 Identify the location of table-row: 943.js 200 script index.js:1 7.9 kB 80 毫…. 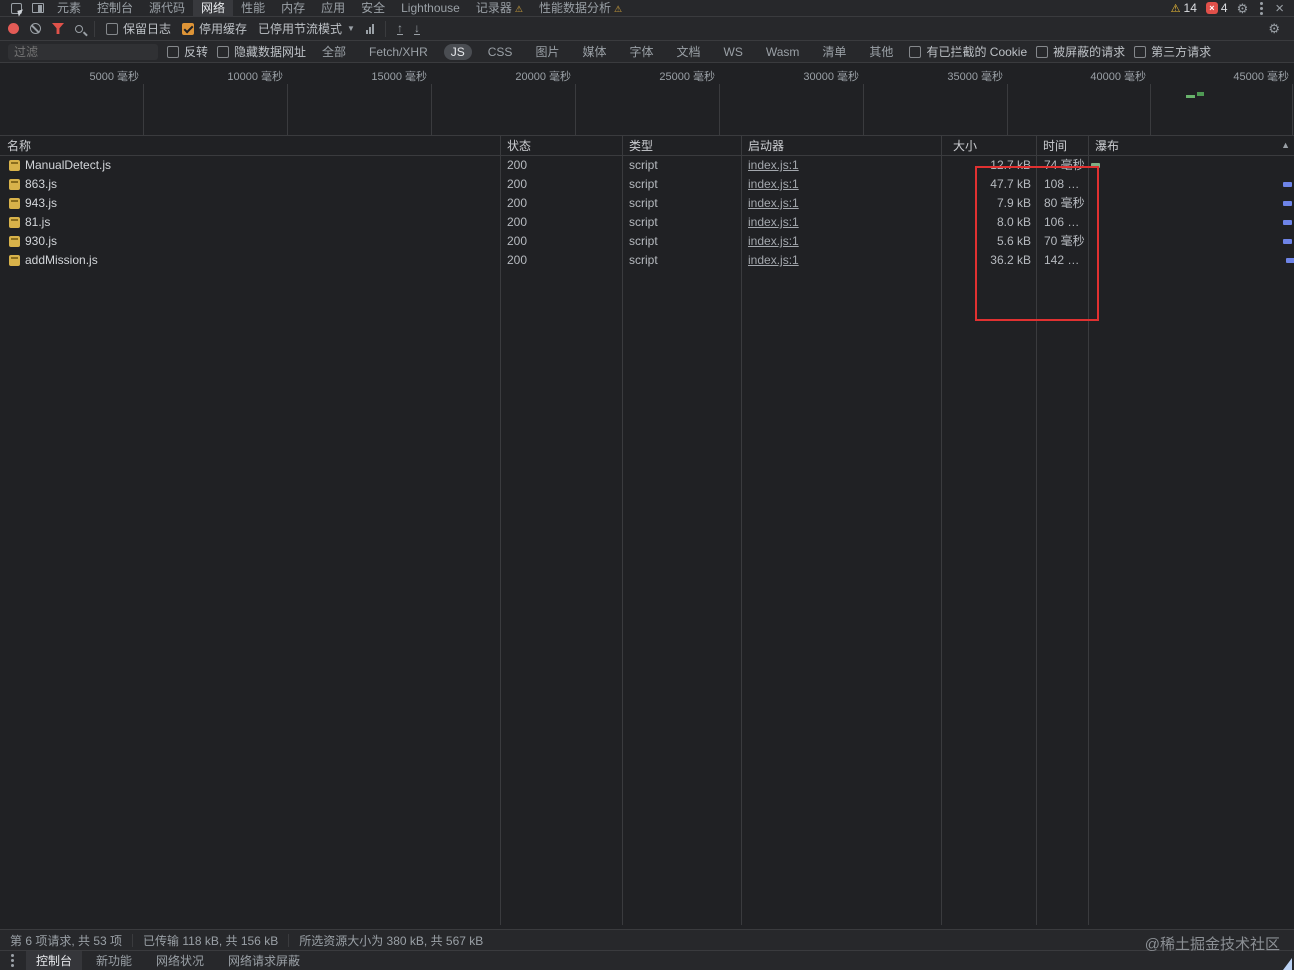
(647, 203).